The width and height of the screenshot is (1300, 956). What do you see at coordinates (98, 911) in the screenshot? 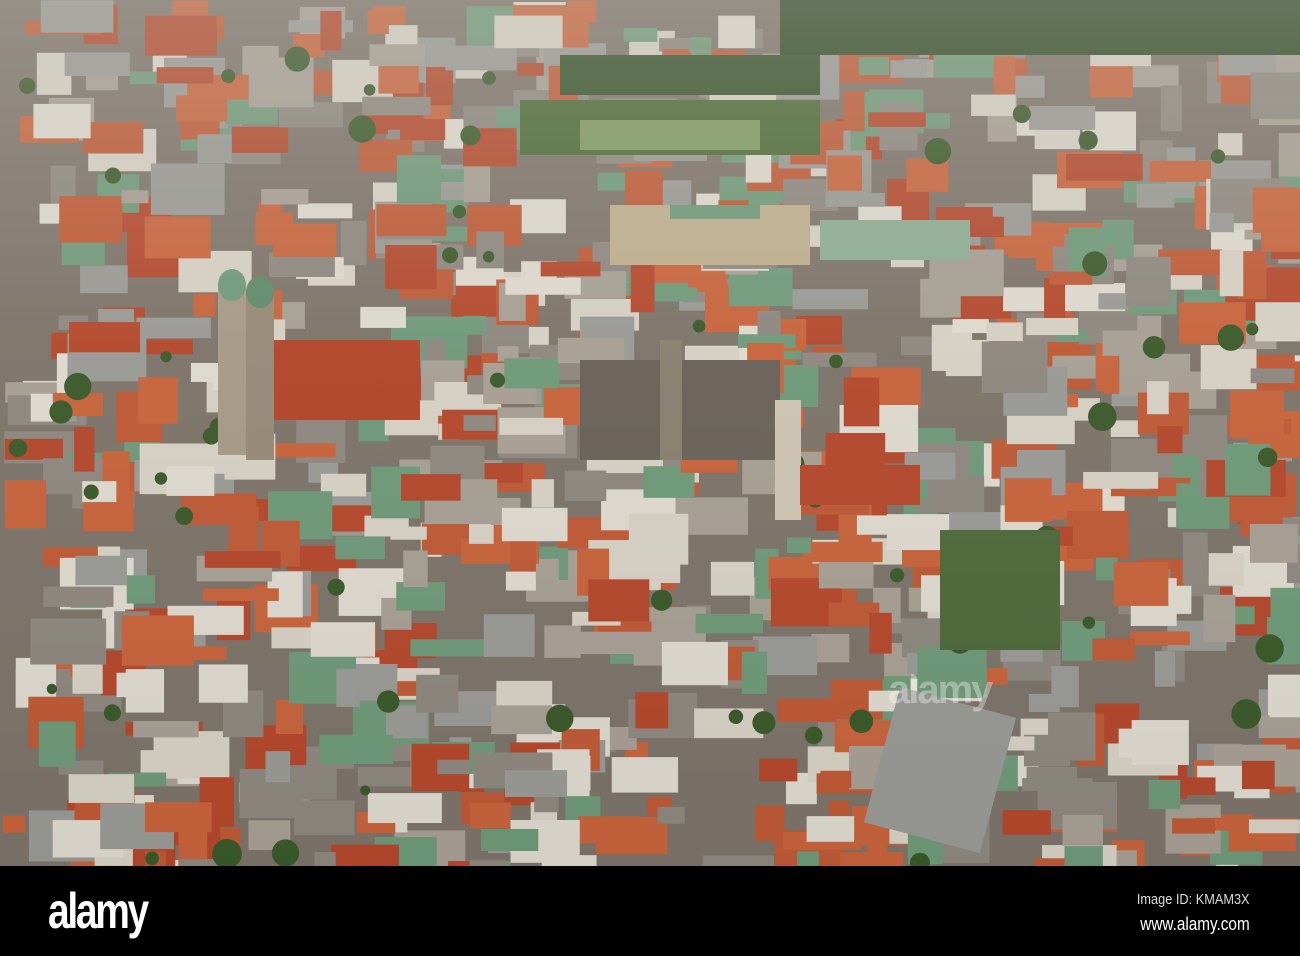
I see `alamy-logo: alamy` at bounding box center [98, 911].